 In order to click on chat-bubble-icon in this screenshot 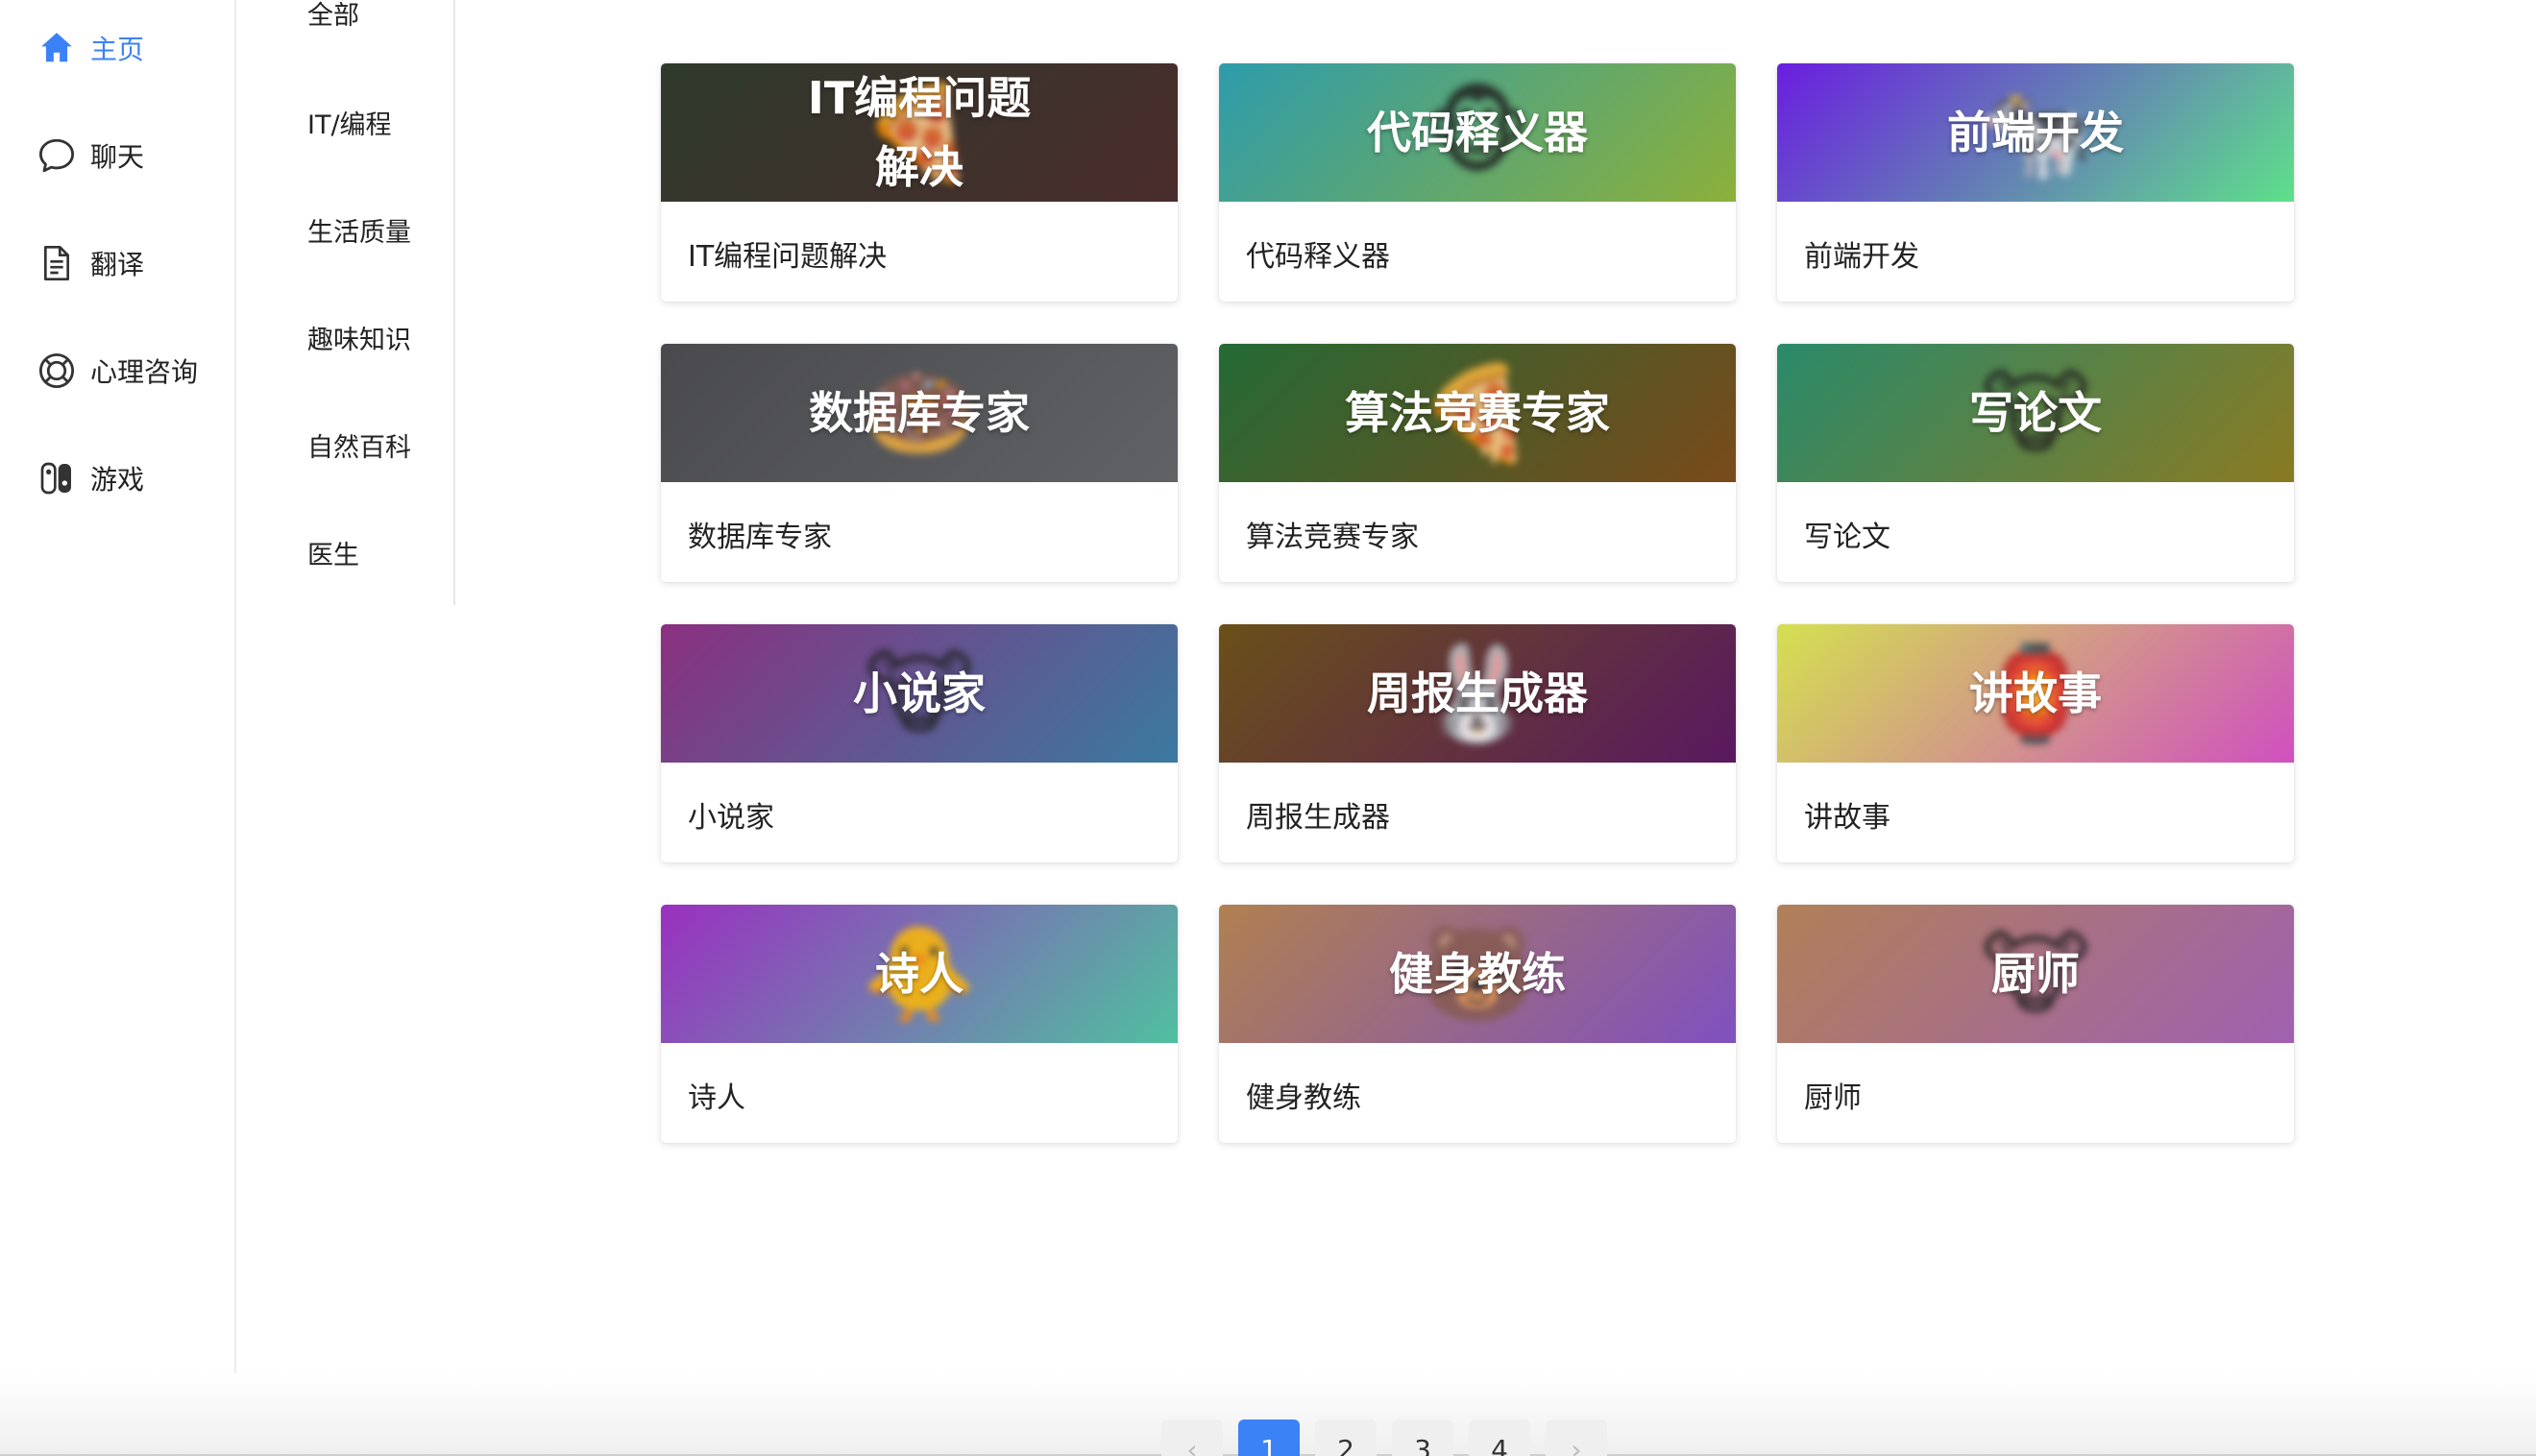, I will do `click(57, 155)`.